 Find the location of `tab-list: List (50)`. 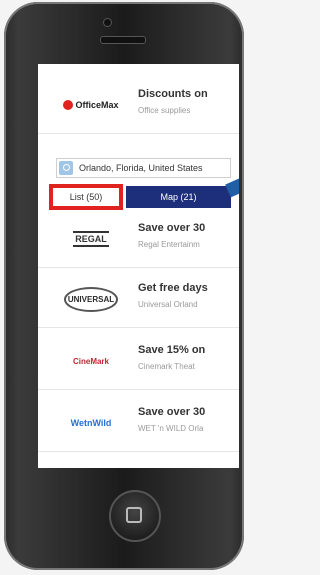

tab-list: List (50) is located at coordinates (86, 197).